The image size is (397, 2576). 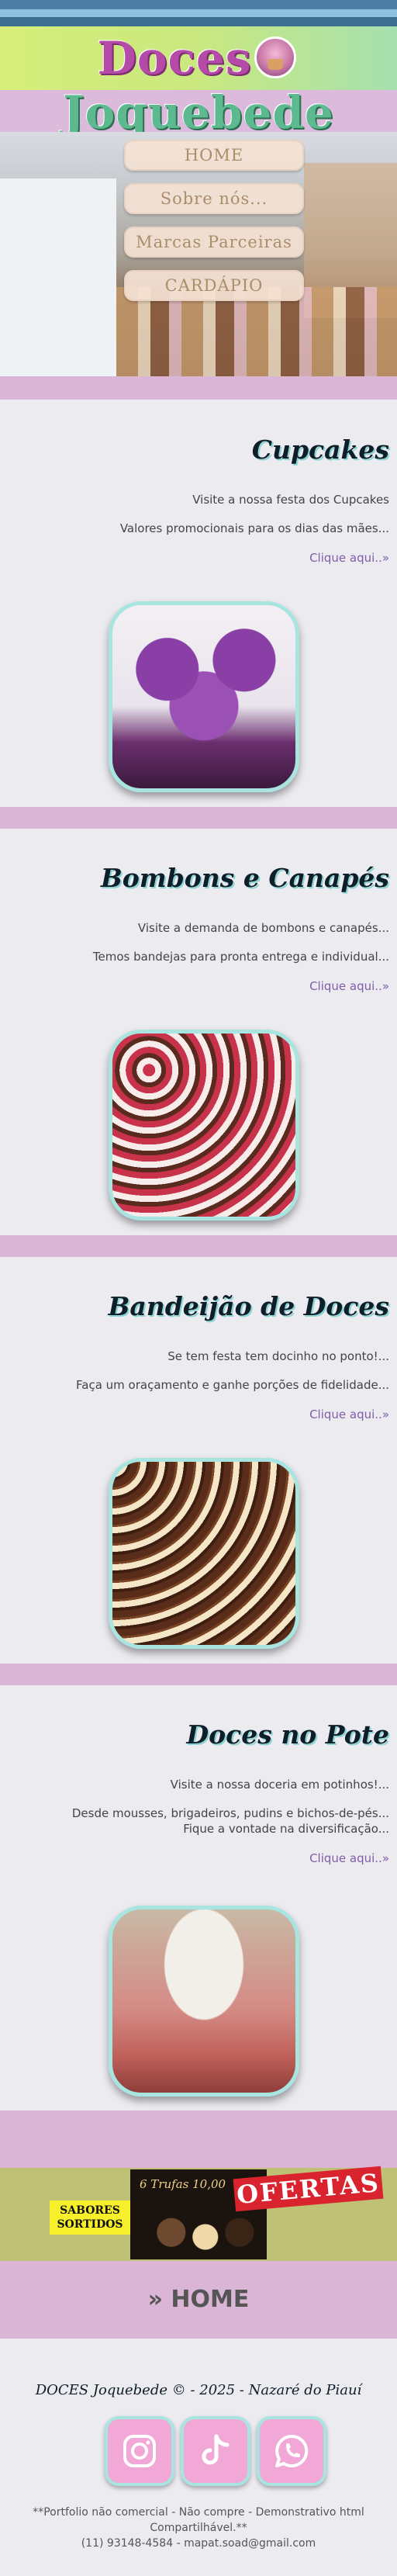 I want to click on tiktok-icon, so click(x=216, y=2449).